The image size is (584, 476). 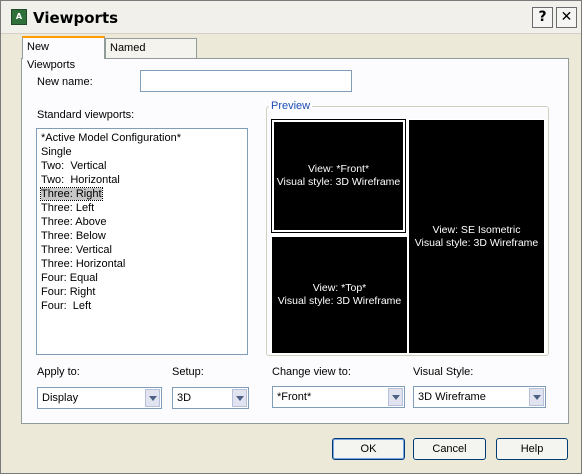 What do you see at coordinates (142, 278) in the screenshot?
I see `list-item: Four: Equal` at bounding box center [142, 278].